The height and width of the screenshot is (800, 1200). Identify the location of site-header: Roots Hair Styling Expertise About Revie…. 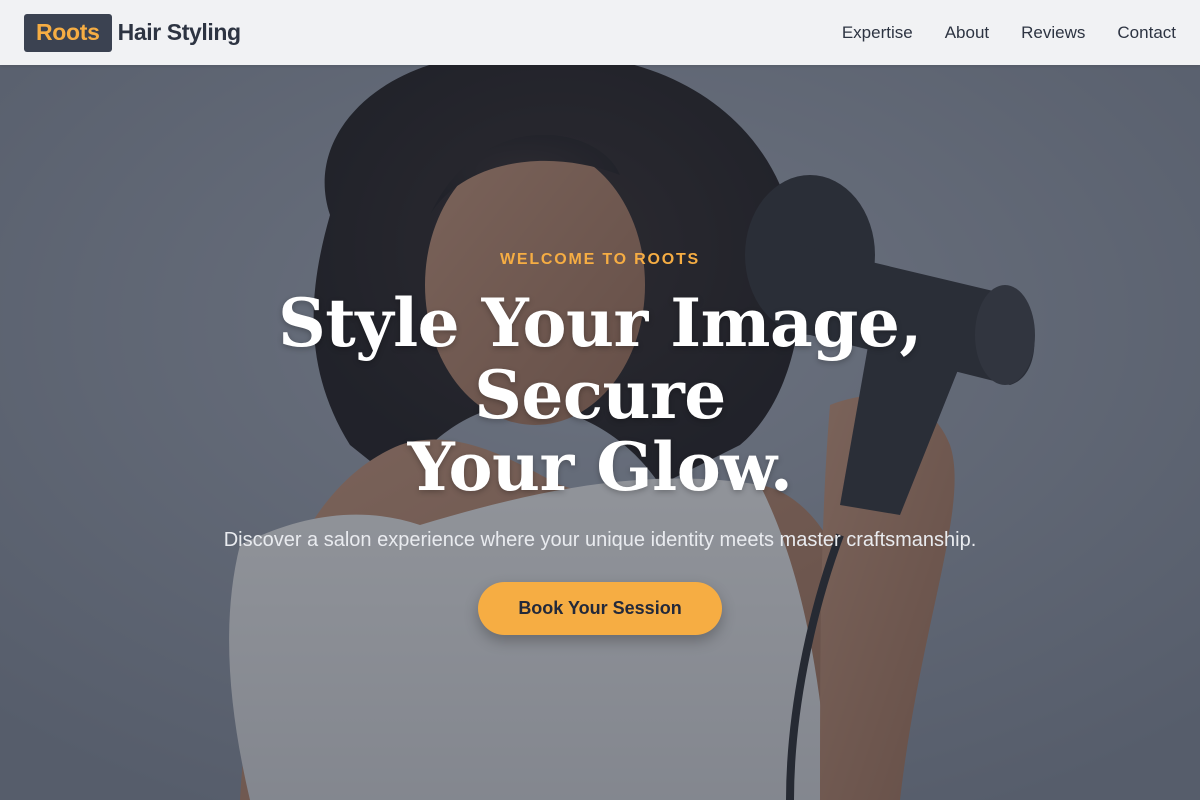
(600, 32).